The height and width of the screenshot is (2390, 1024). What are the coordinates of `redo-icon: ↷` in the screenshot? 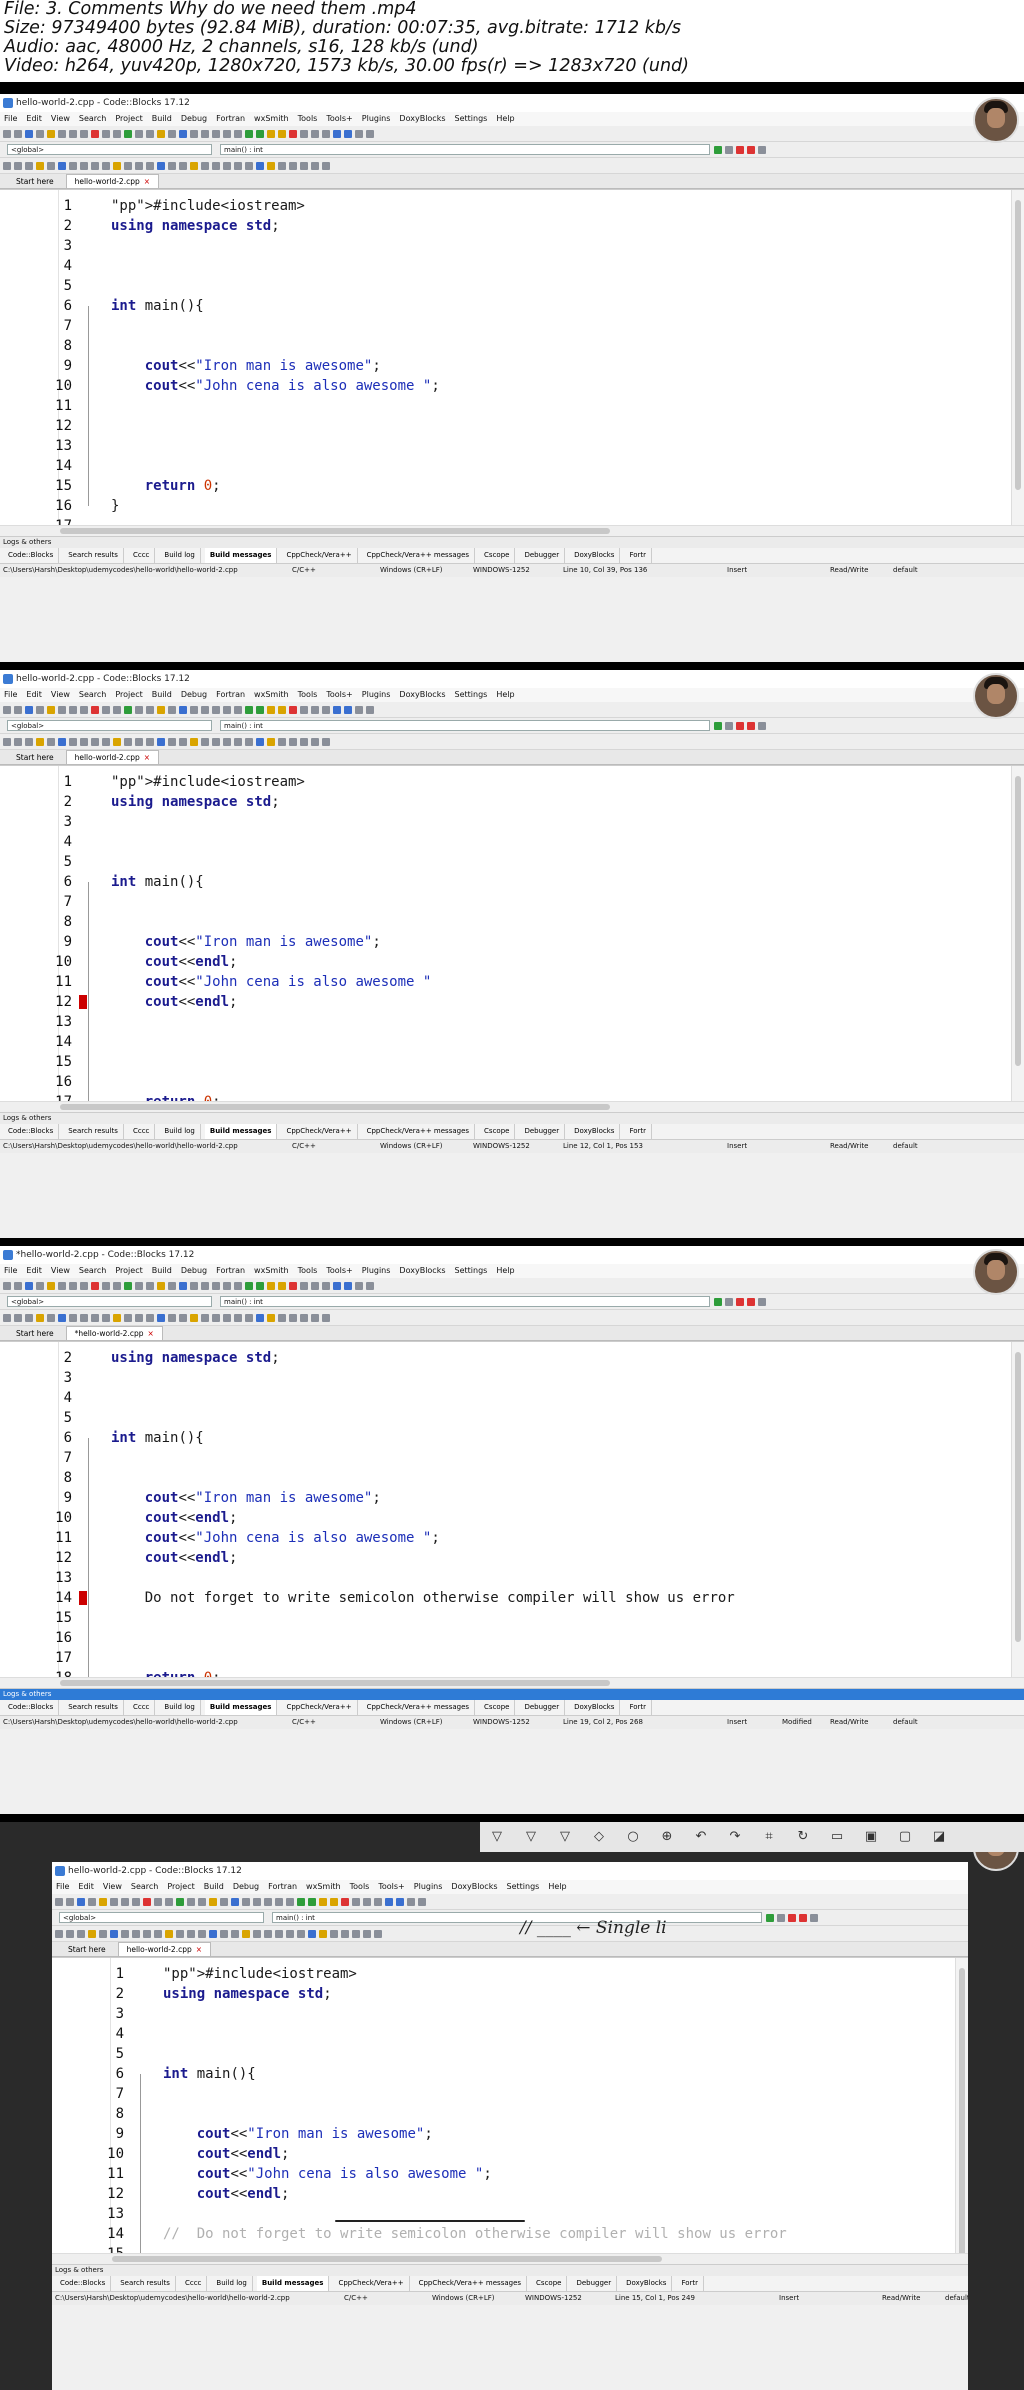 It's located at (735, 1837).